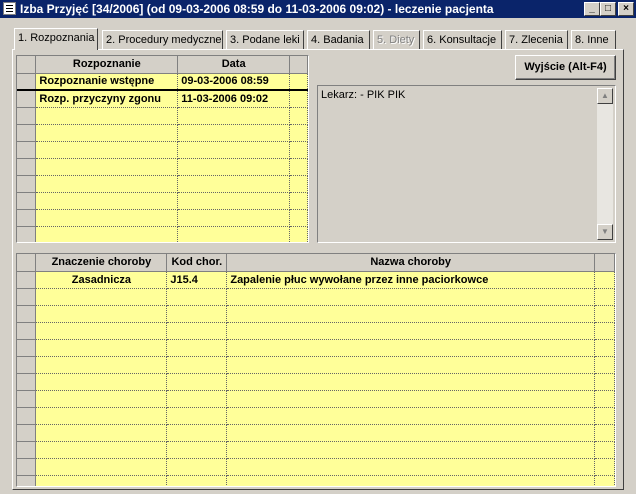 The image size is (636, 494). What do you see at coordinates (107, 65) in the screenshot?
I see `column-header-rozpoznanie: Rozpoznanie` at bounding box center [107, 65].